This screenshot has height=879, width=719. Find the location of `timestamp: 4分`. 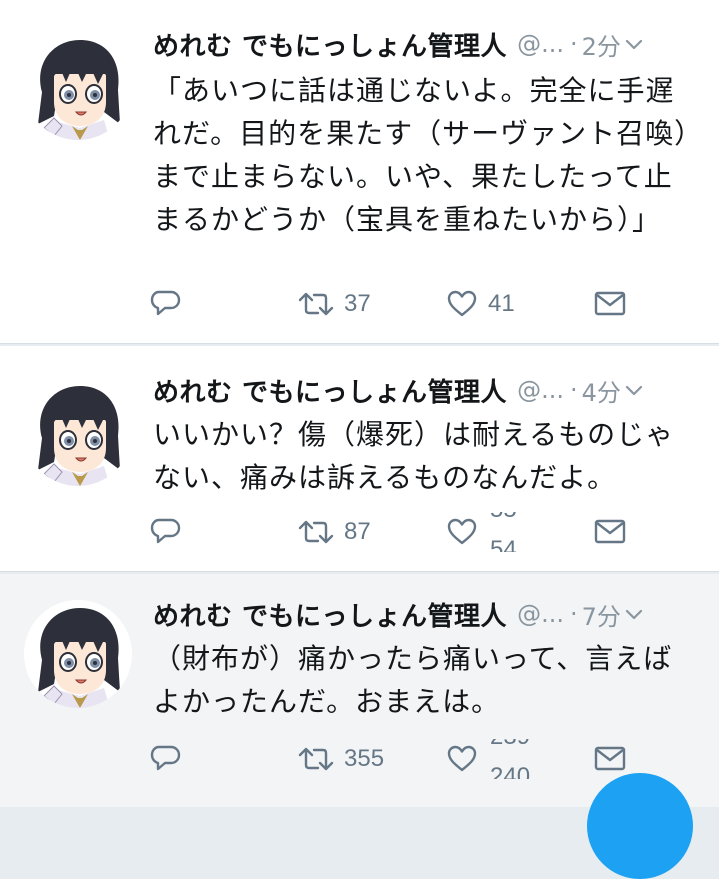

timestamp: 4分 is located at coordinates (601, 390).